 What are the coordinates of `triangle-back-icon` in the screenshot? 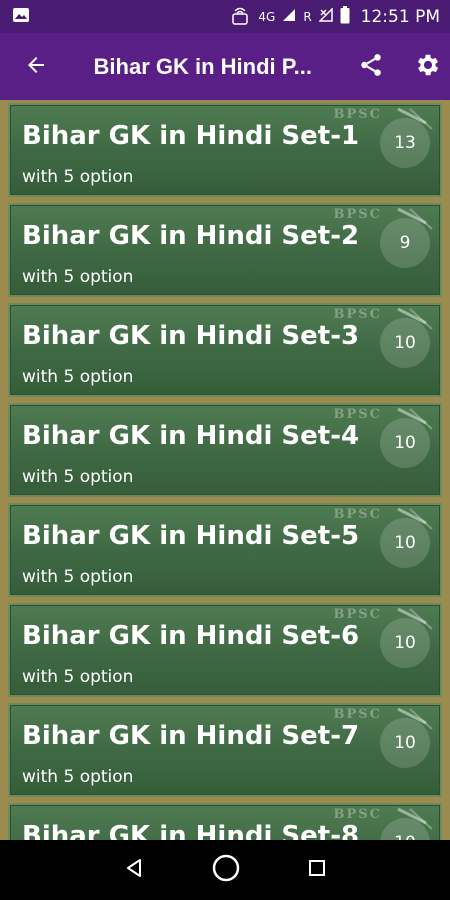 It's located at (134, 868).